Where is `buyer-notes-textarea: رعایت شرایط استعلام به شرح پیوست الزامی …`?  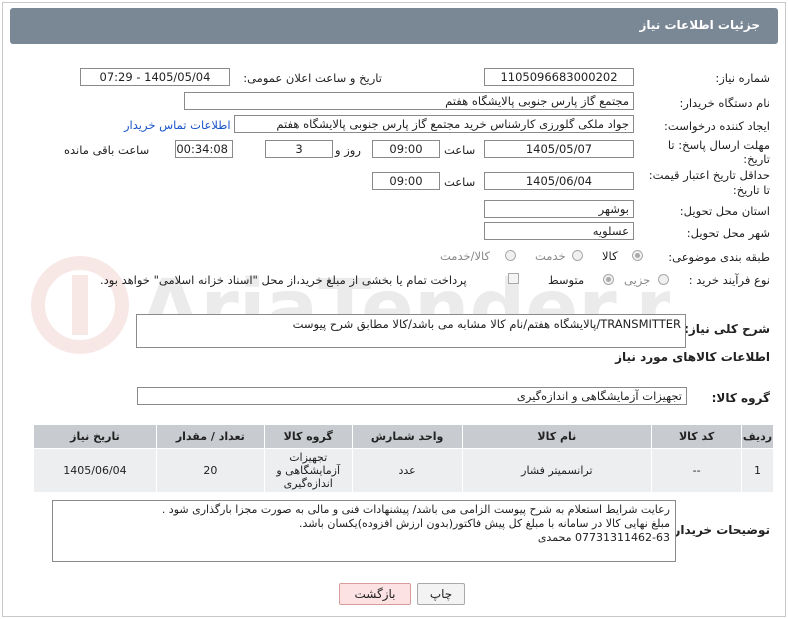
buyer-notes-textarea: رعایت شرایط استعلام به شرح پیوست الزامی … is located at coordinates (364, 531).